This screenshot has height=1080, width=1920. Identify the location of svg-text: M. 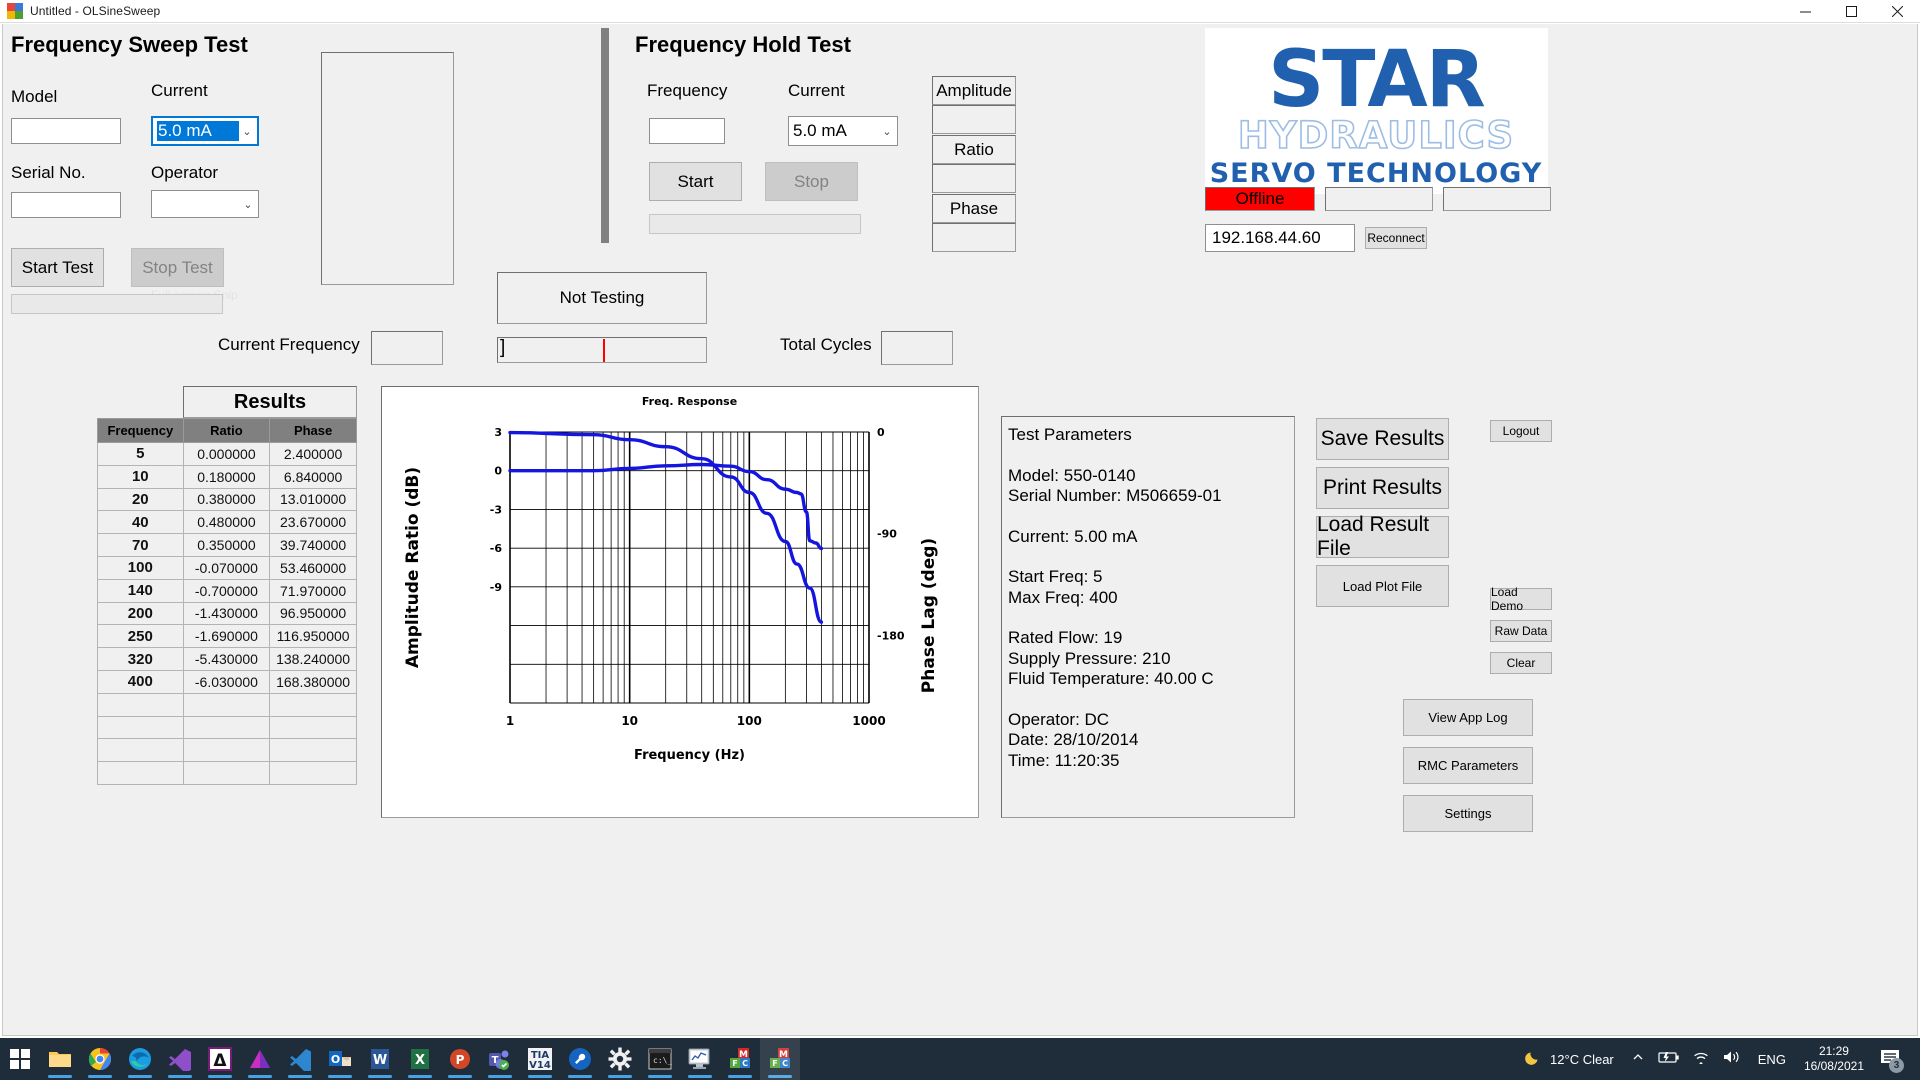
(783, 1055).